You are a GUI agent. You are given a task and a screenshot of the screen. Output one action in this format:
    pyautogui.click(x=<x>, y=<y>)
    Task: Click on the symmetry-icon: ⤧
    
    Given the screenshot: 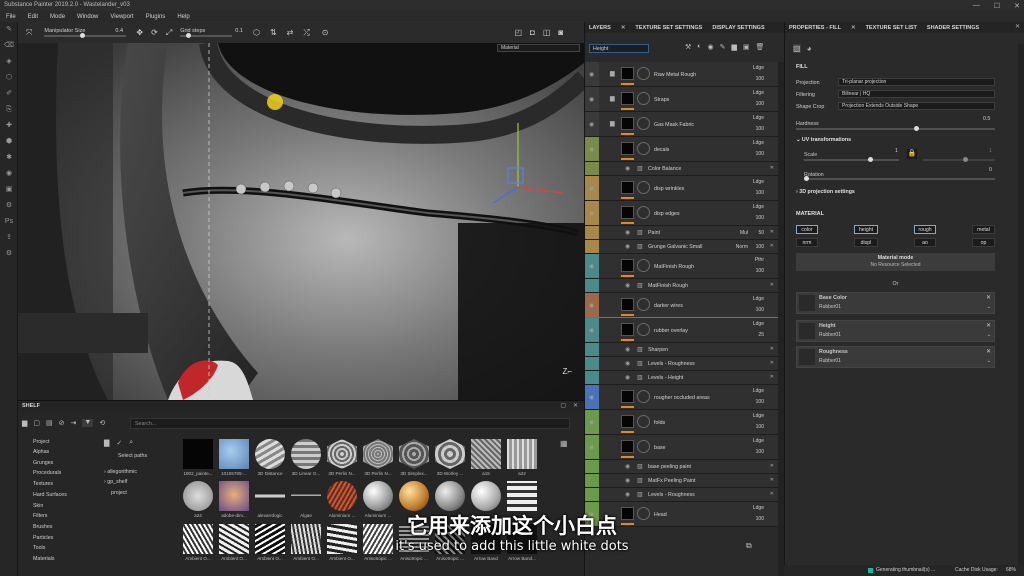 What is the action you would take?
    pyautogui.click(x=29, y=33)
    